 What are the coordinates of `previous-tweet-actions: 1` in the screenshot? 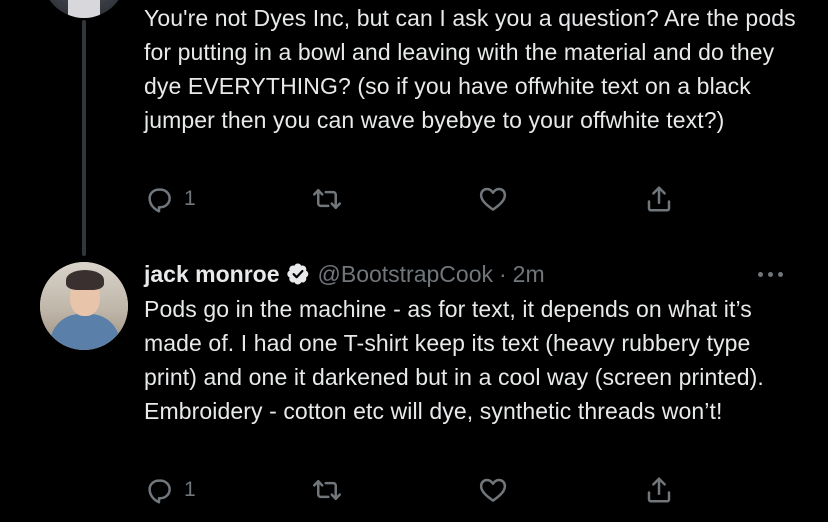 It's located at (424, 199).